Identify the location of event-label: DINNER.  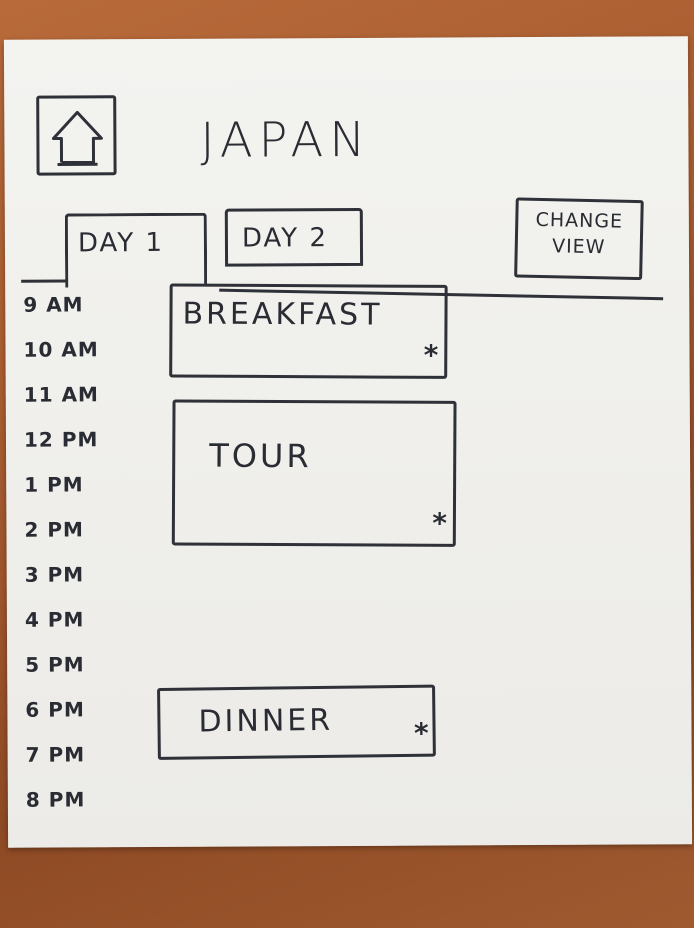
(266, 721).